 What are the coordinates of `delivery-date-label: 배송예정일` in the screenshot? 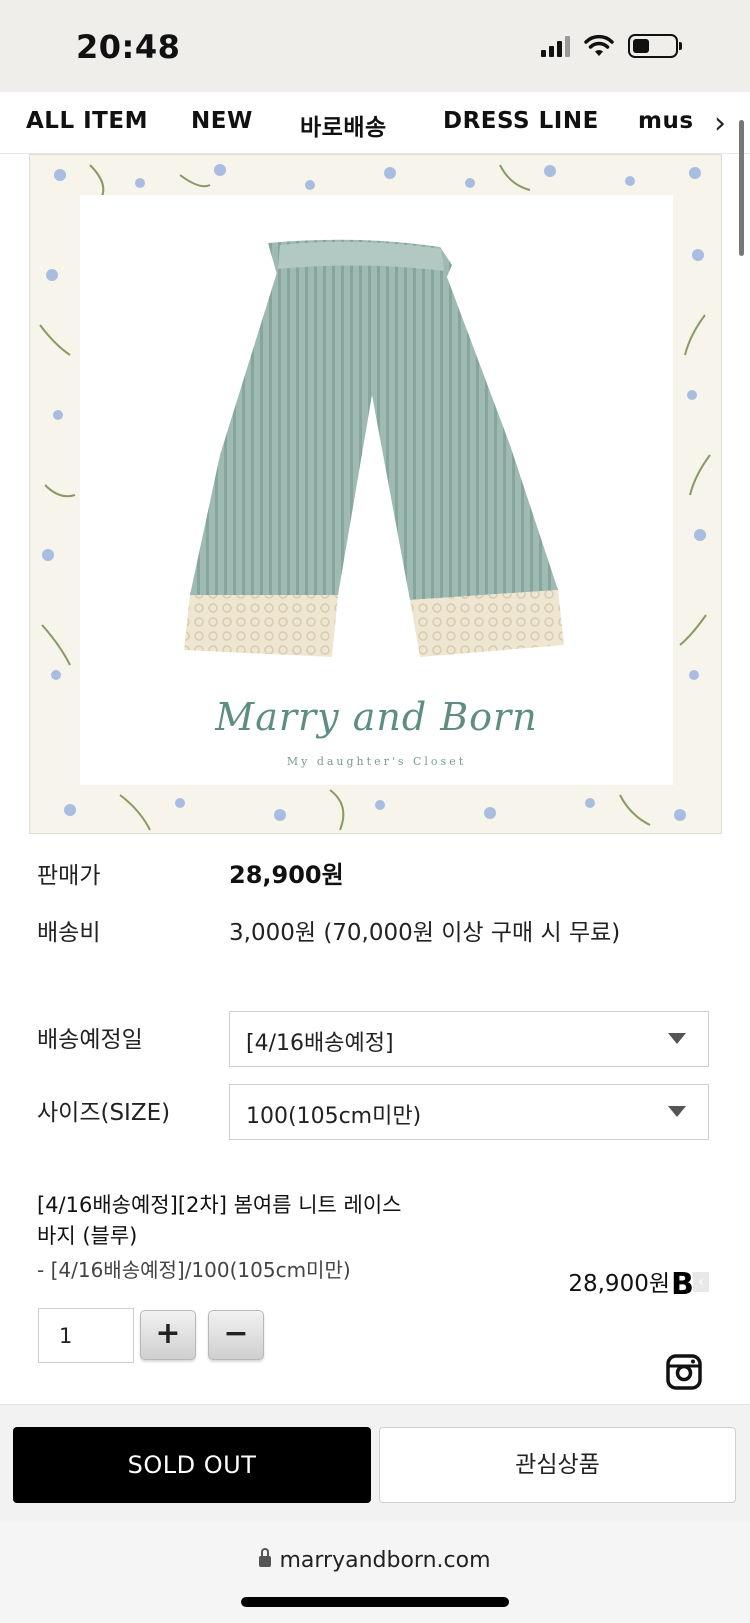 It's located at (90, 1040).